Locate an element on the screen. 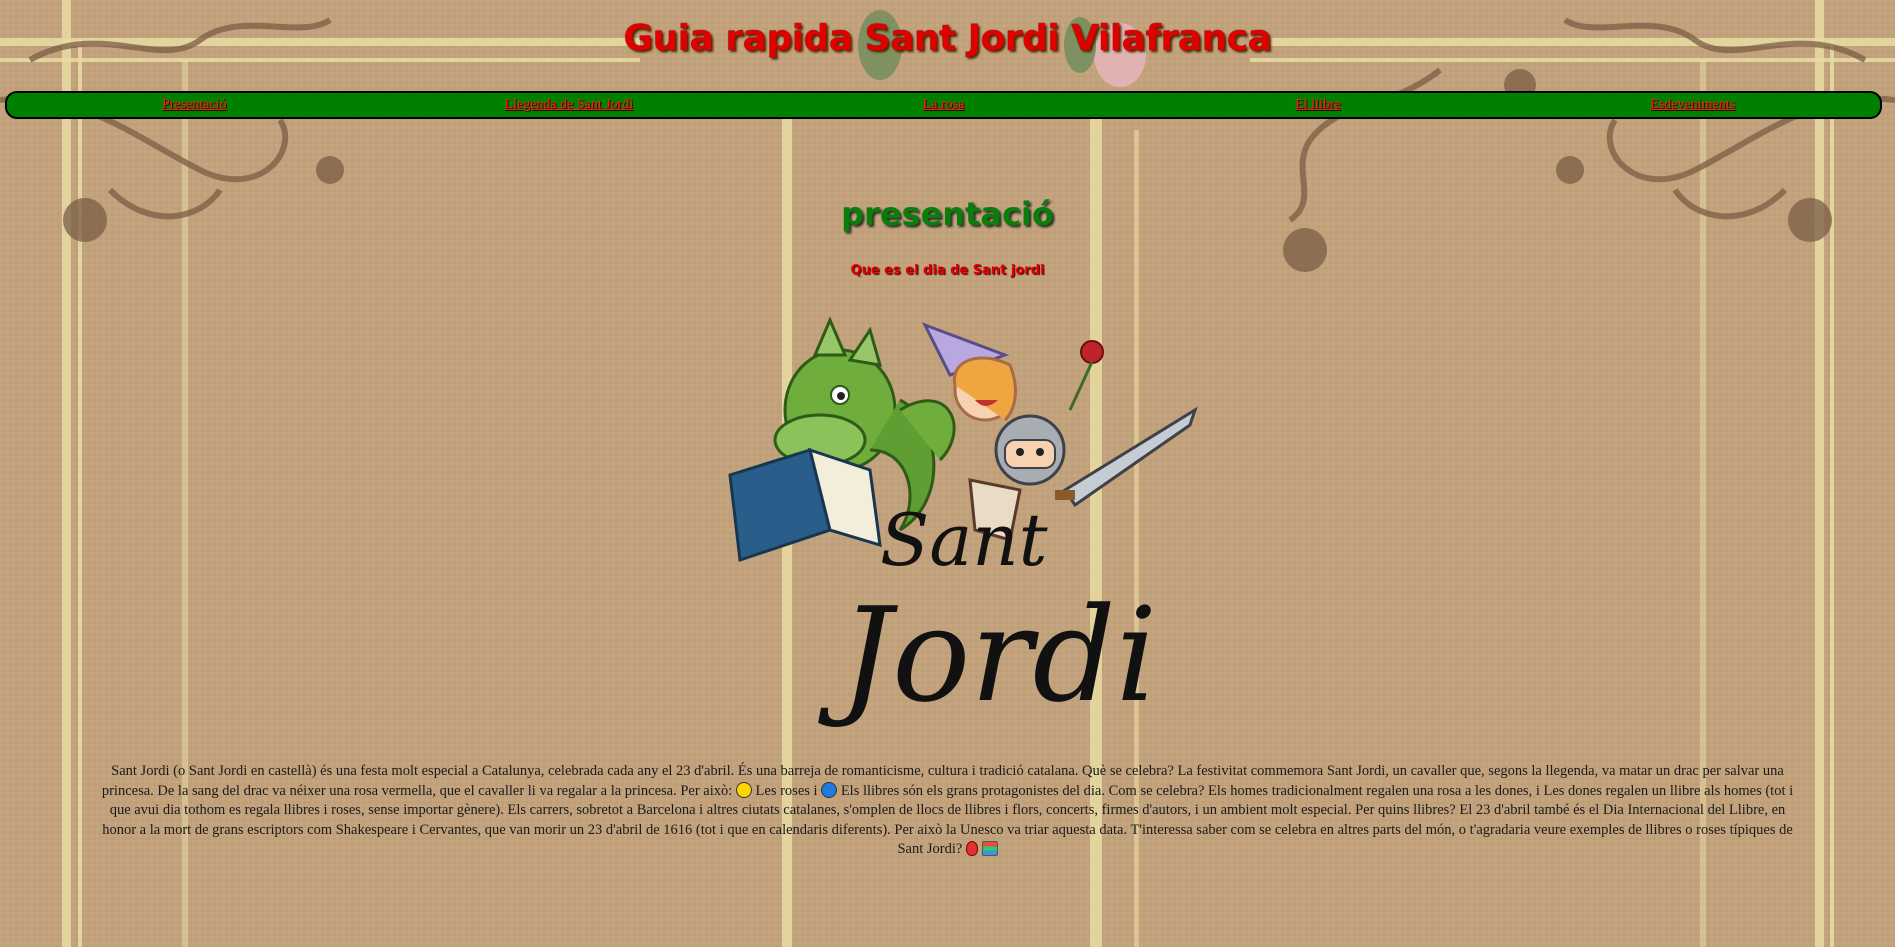 Image resolution: width=1895 pixels, height=947 pixels. nav-item-la-rosa: La rosa is located at coordinates (943, 105).